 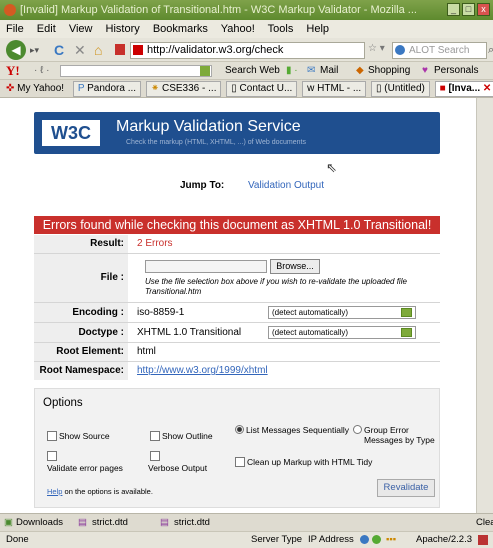 What do you see at coordinates (120, 49) in the screenshot?
I see `w3c-favicon-icon` at bounding box center [120, 49].